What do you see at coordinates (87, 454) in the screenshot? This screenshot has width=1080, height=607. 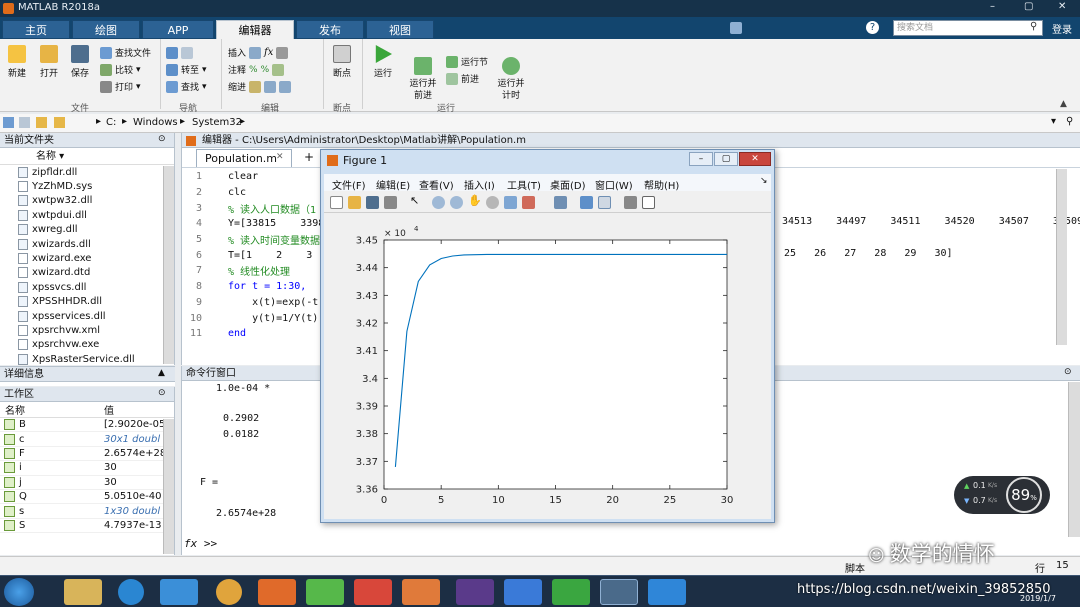 I see `table-row: F 2.6574e+28` at bounding box center [87, 454].